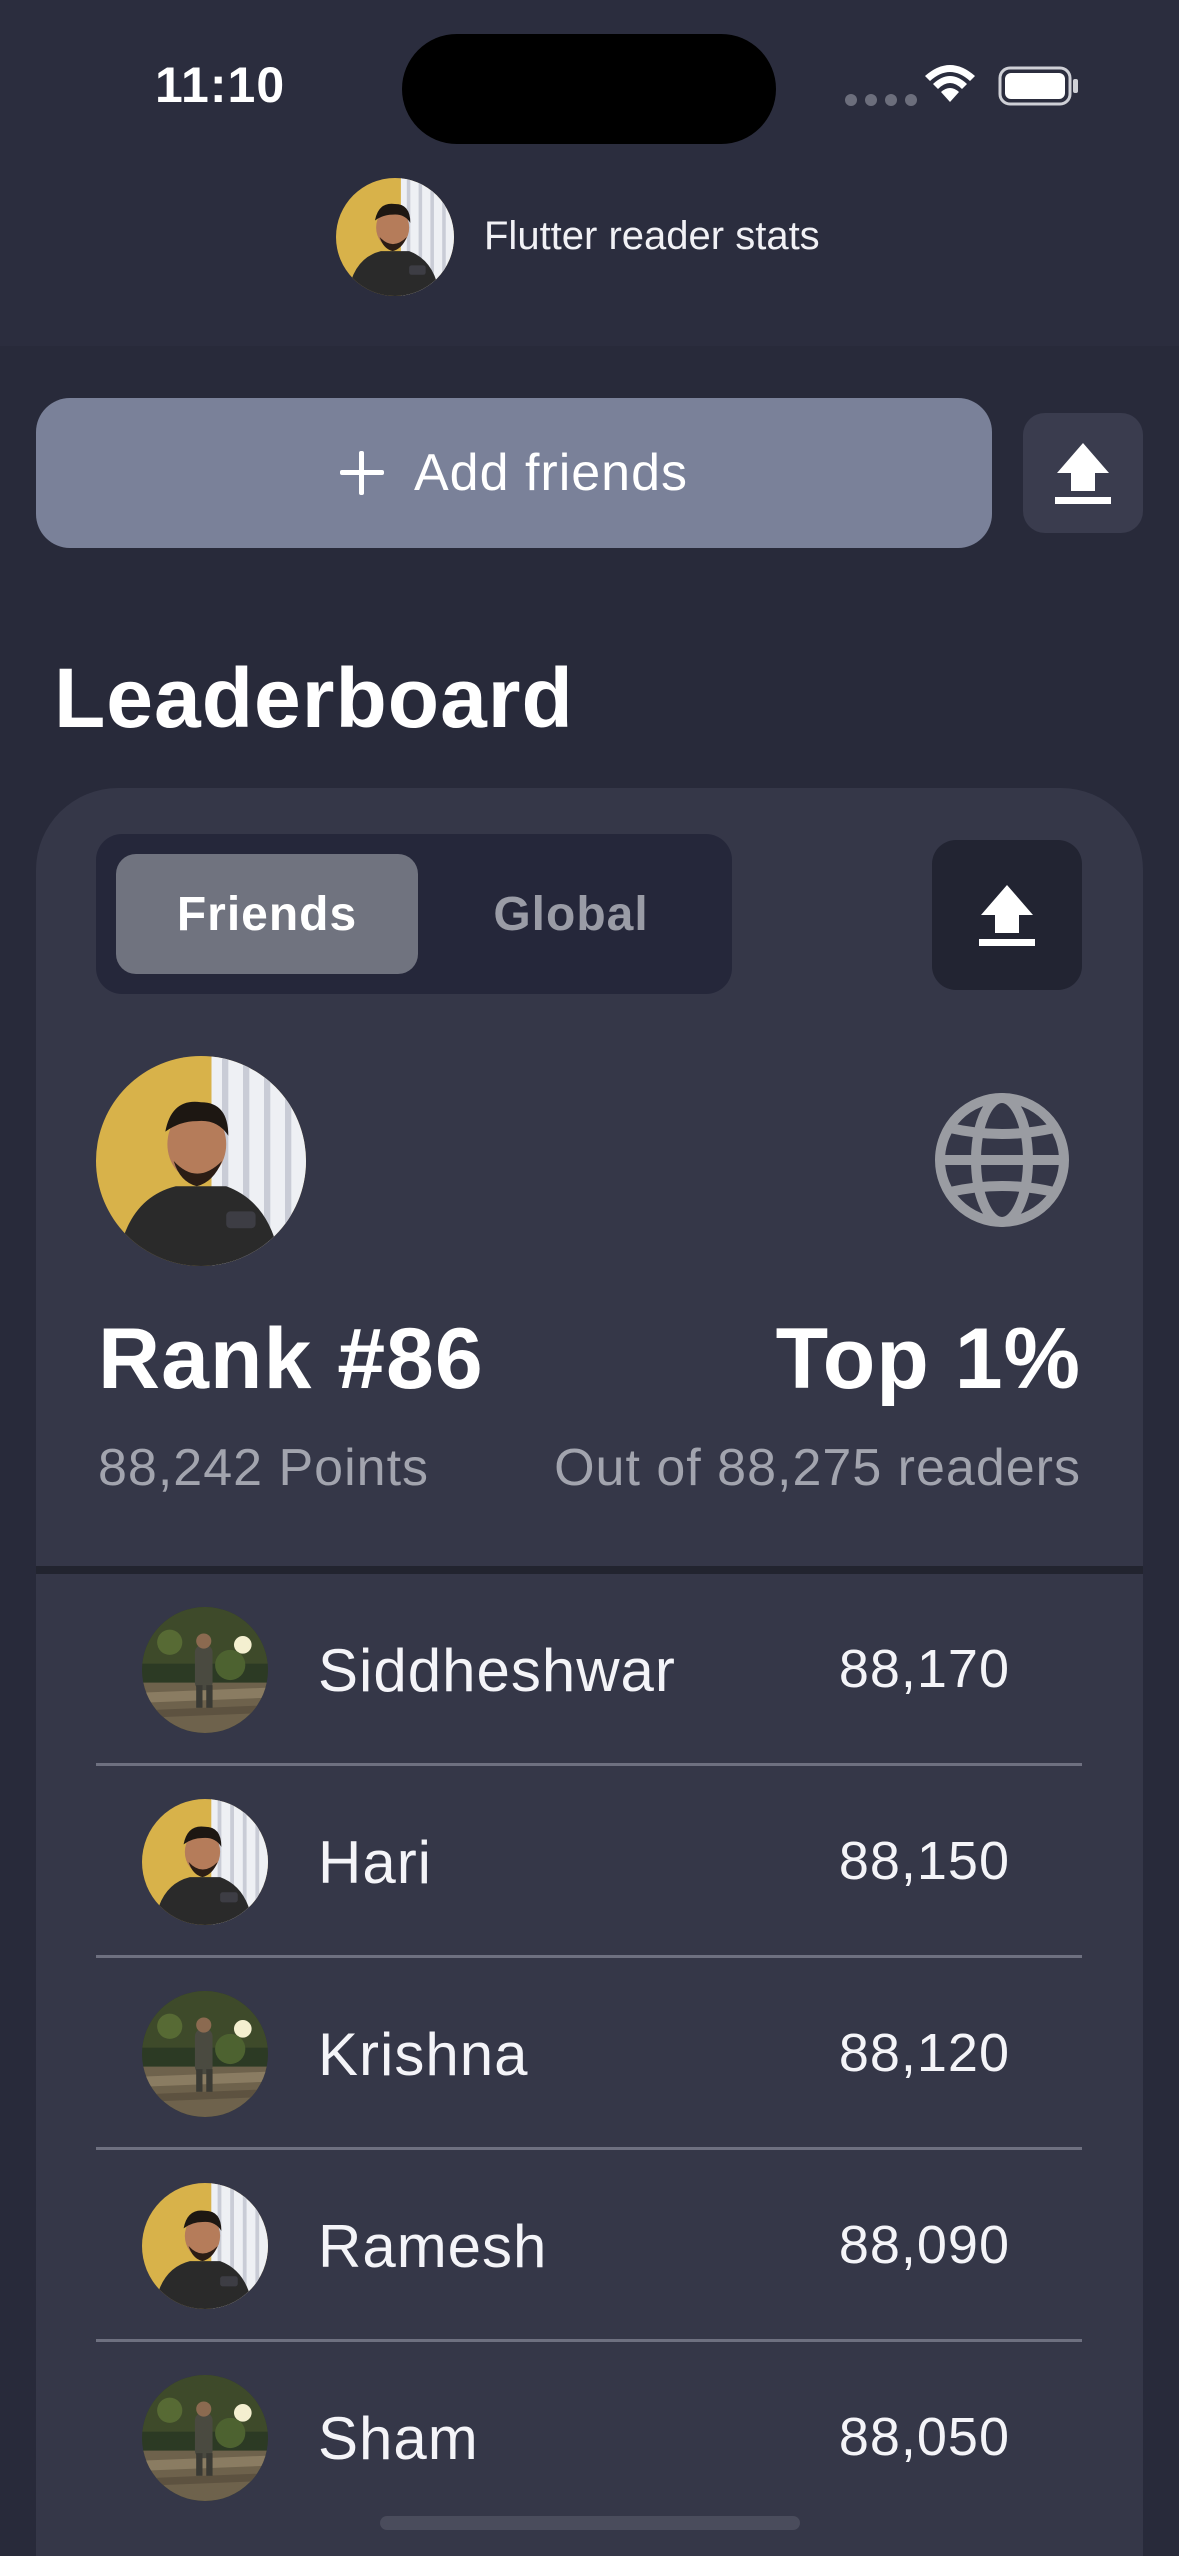  What do you see at coordinates (220, 85) in the screenshot?
I see `status-time: 11:10` at bounding box center [220, 85].